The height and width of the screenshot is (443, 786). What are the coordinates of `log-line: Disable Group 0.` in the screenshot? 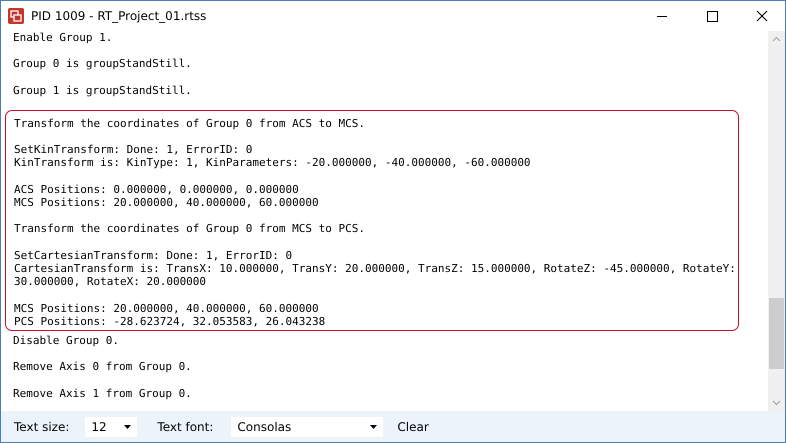 It's located at (66, 341).